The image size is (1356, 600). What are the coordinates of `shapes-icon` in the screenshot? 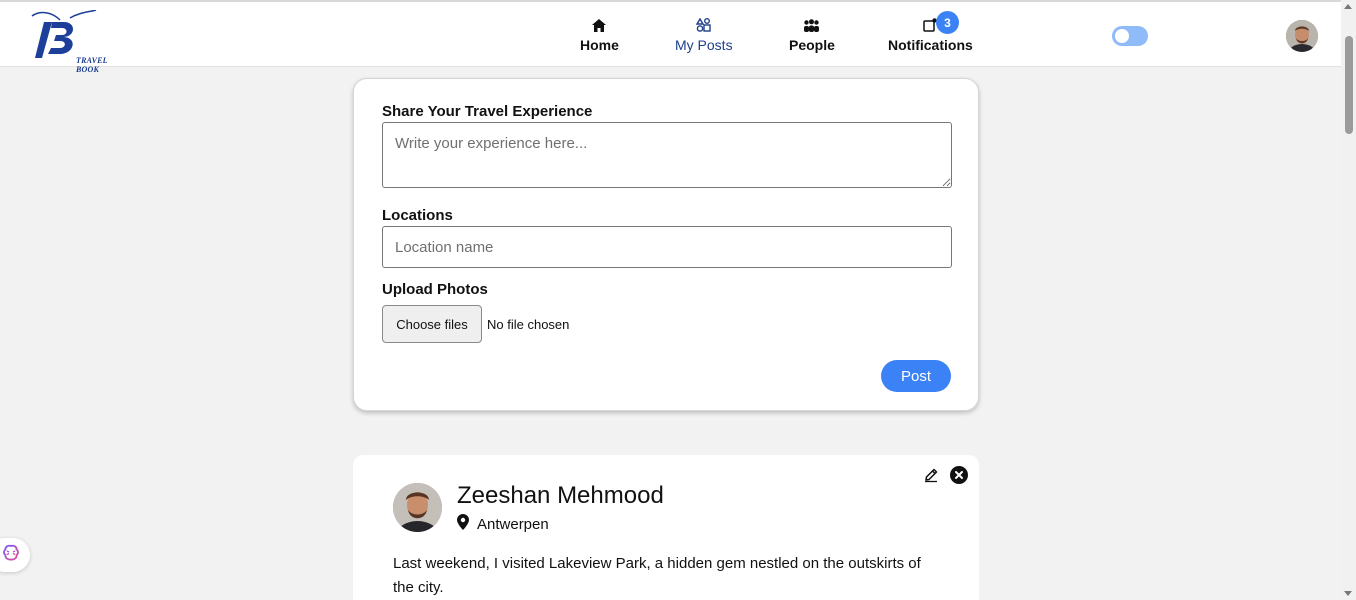 It's located at (703, 25).